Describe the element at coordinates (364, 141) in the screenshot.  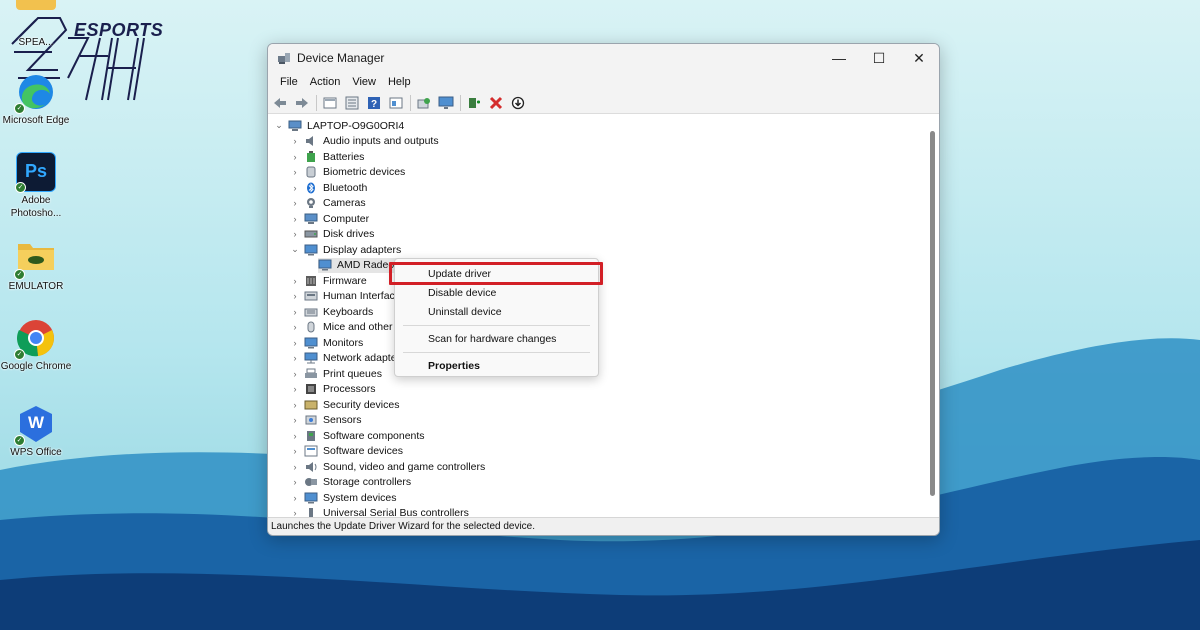
I see `tree-item: › Audio inputs and outputs` at that location.